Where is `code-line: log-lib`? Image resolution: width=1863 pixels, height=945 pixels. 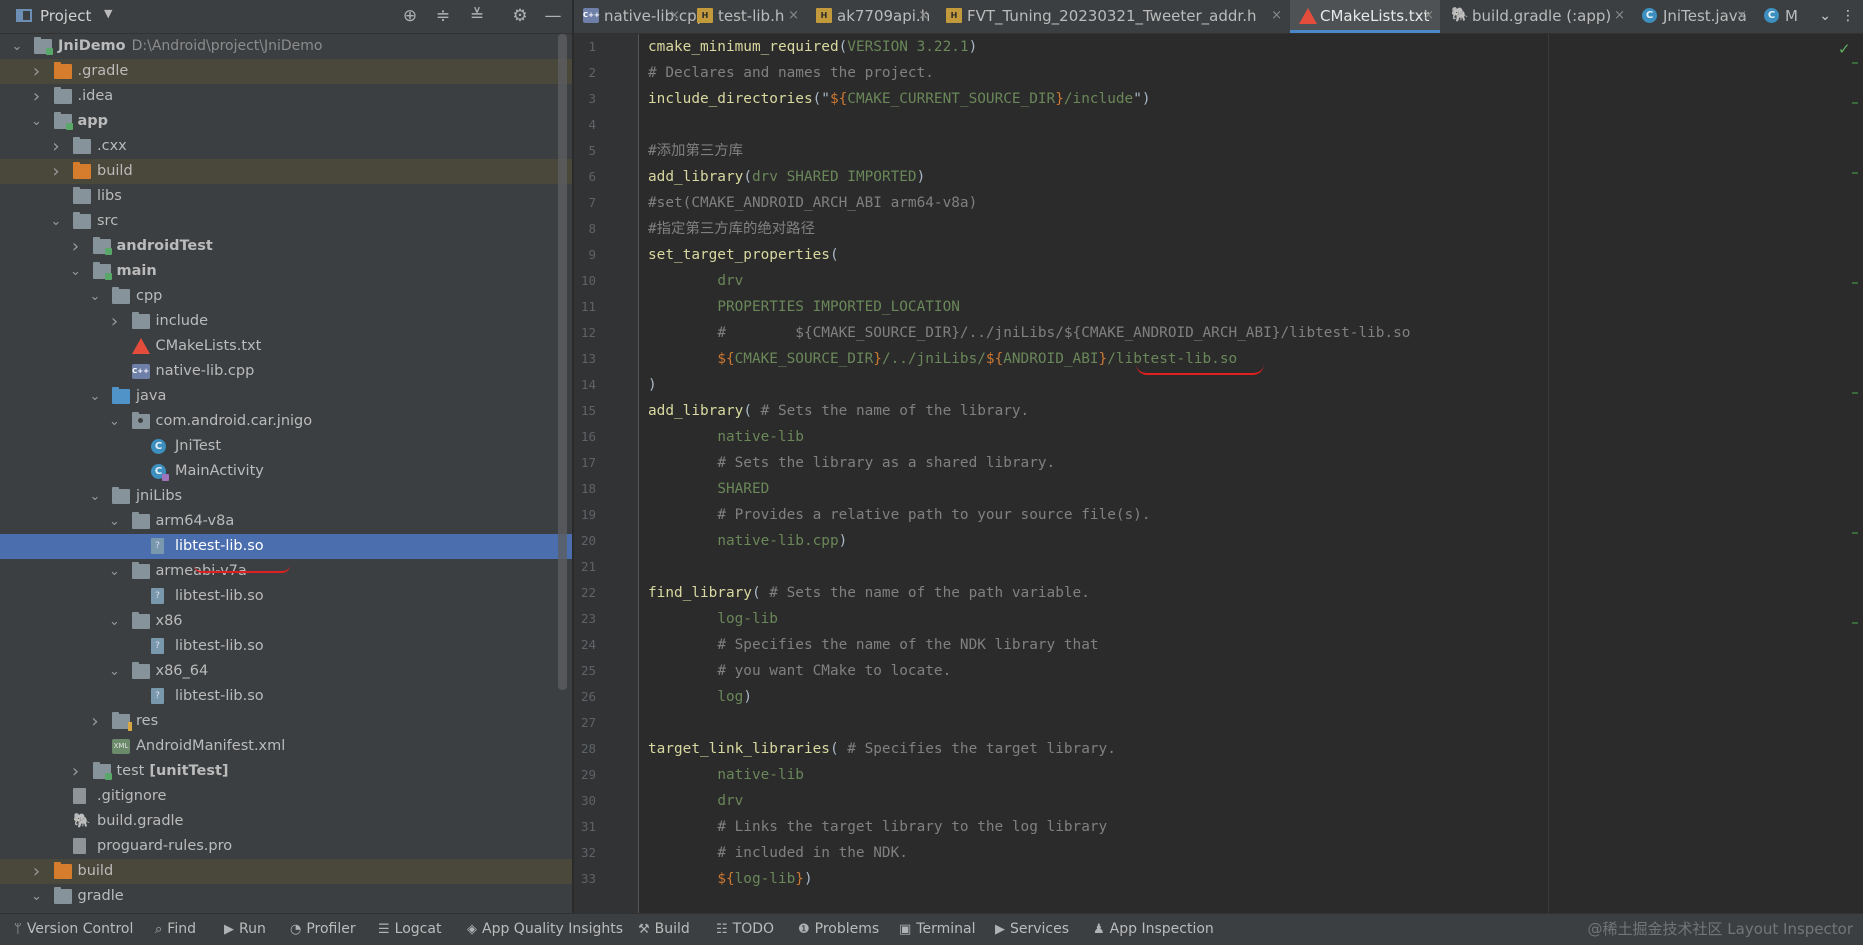 code-line: log-lib is located at coordinates (713, 619).